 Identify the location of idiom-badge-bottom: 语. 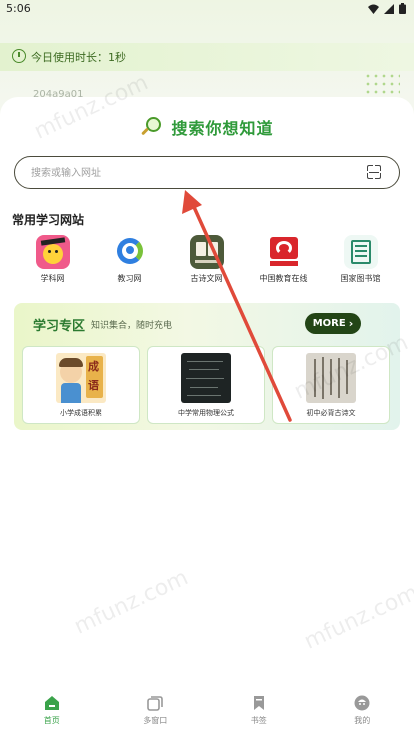
(93, 385).